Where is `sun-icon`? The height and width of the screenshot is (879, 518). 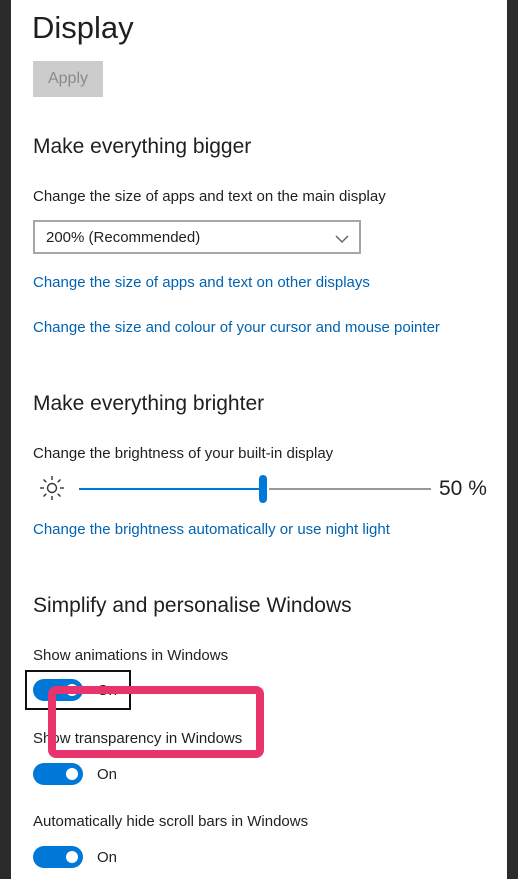 sun-icon is located at coordinates (52, 490).